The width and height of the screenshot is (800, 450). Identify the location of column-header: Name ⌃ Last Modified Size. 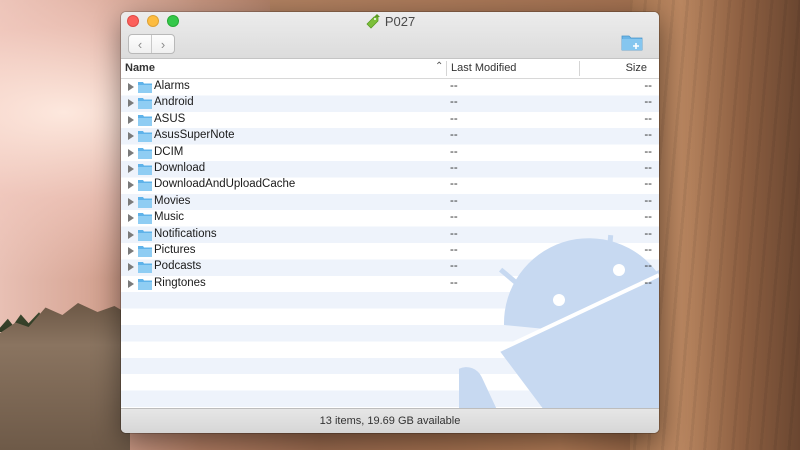
(390, 69).